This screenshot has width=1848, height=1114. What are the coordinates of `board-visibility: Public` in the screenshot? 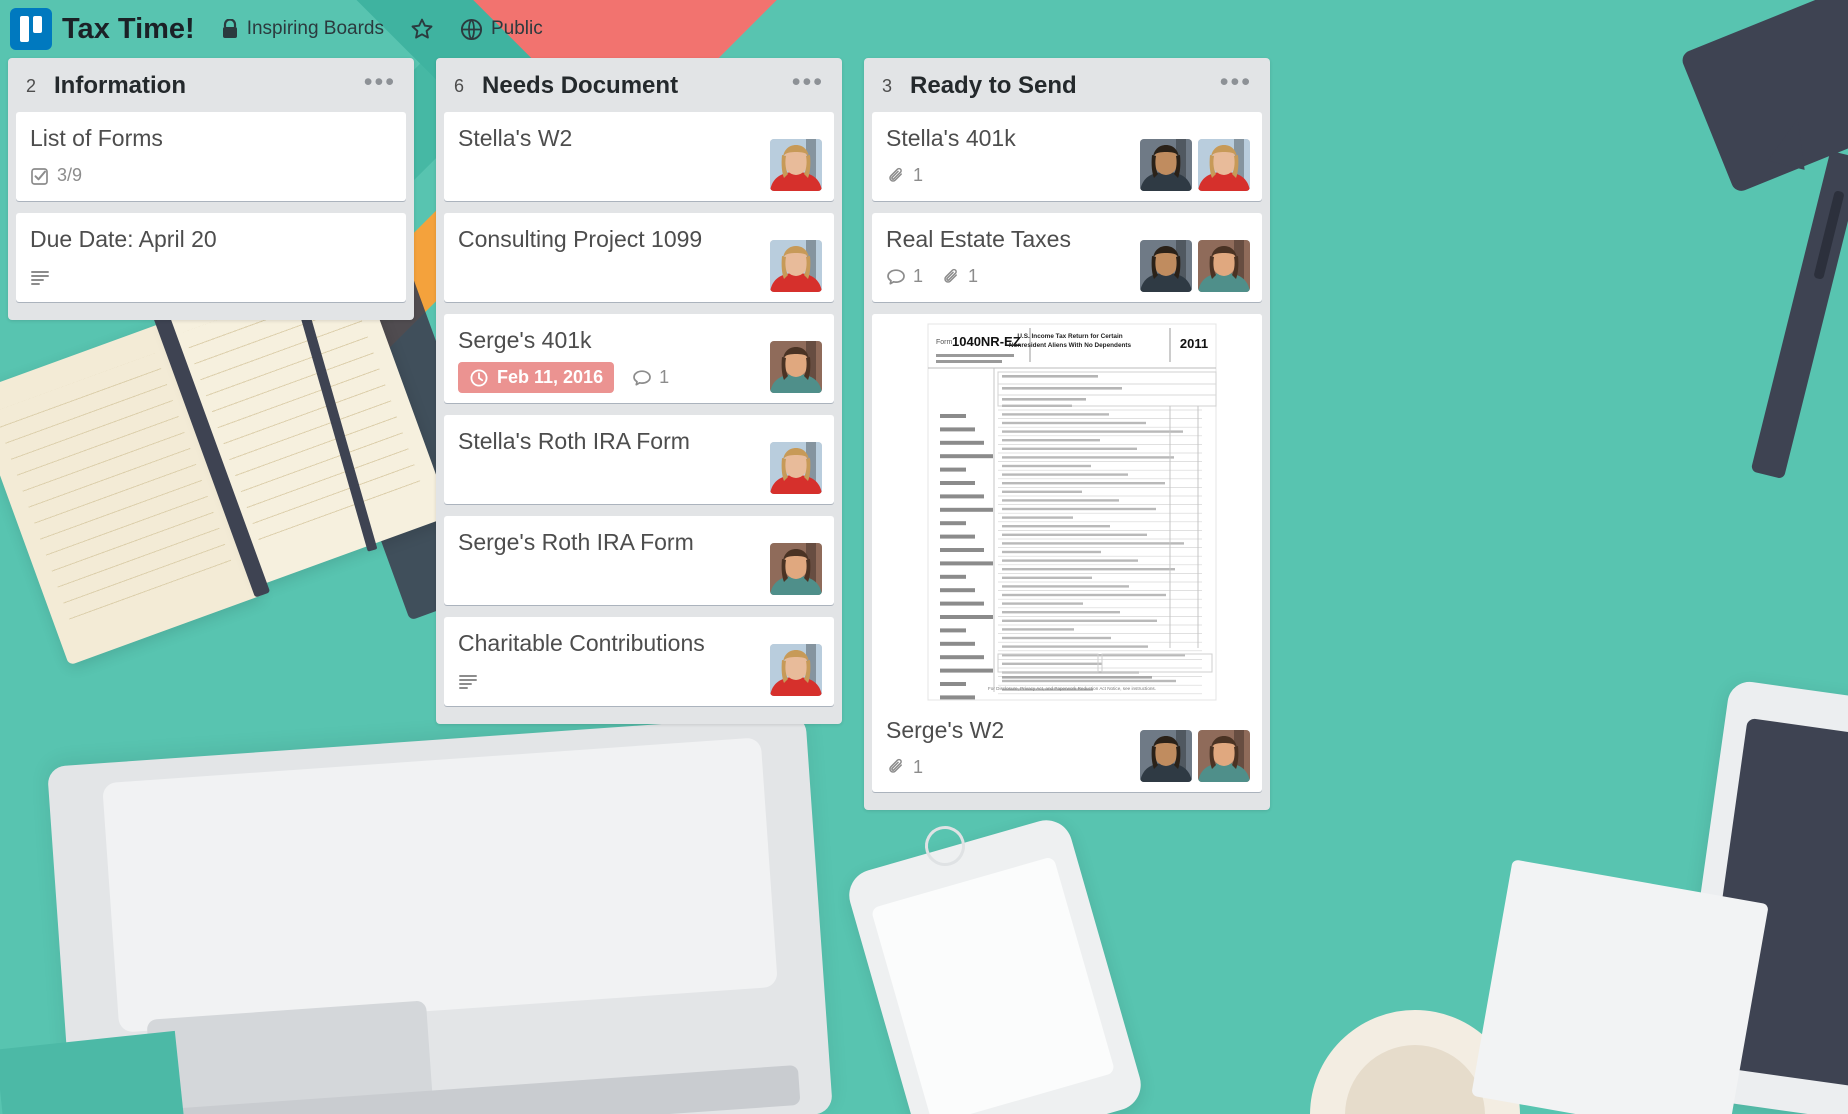 It's located at (501, 29).